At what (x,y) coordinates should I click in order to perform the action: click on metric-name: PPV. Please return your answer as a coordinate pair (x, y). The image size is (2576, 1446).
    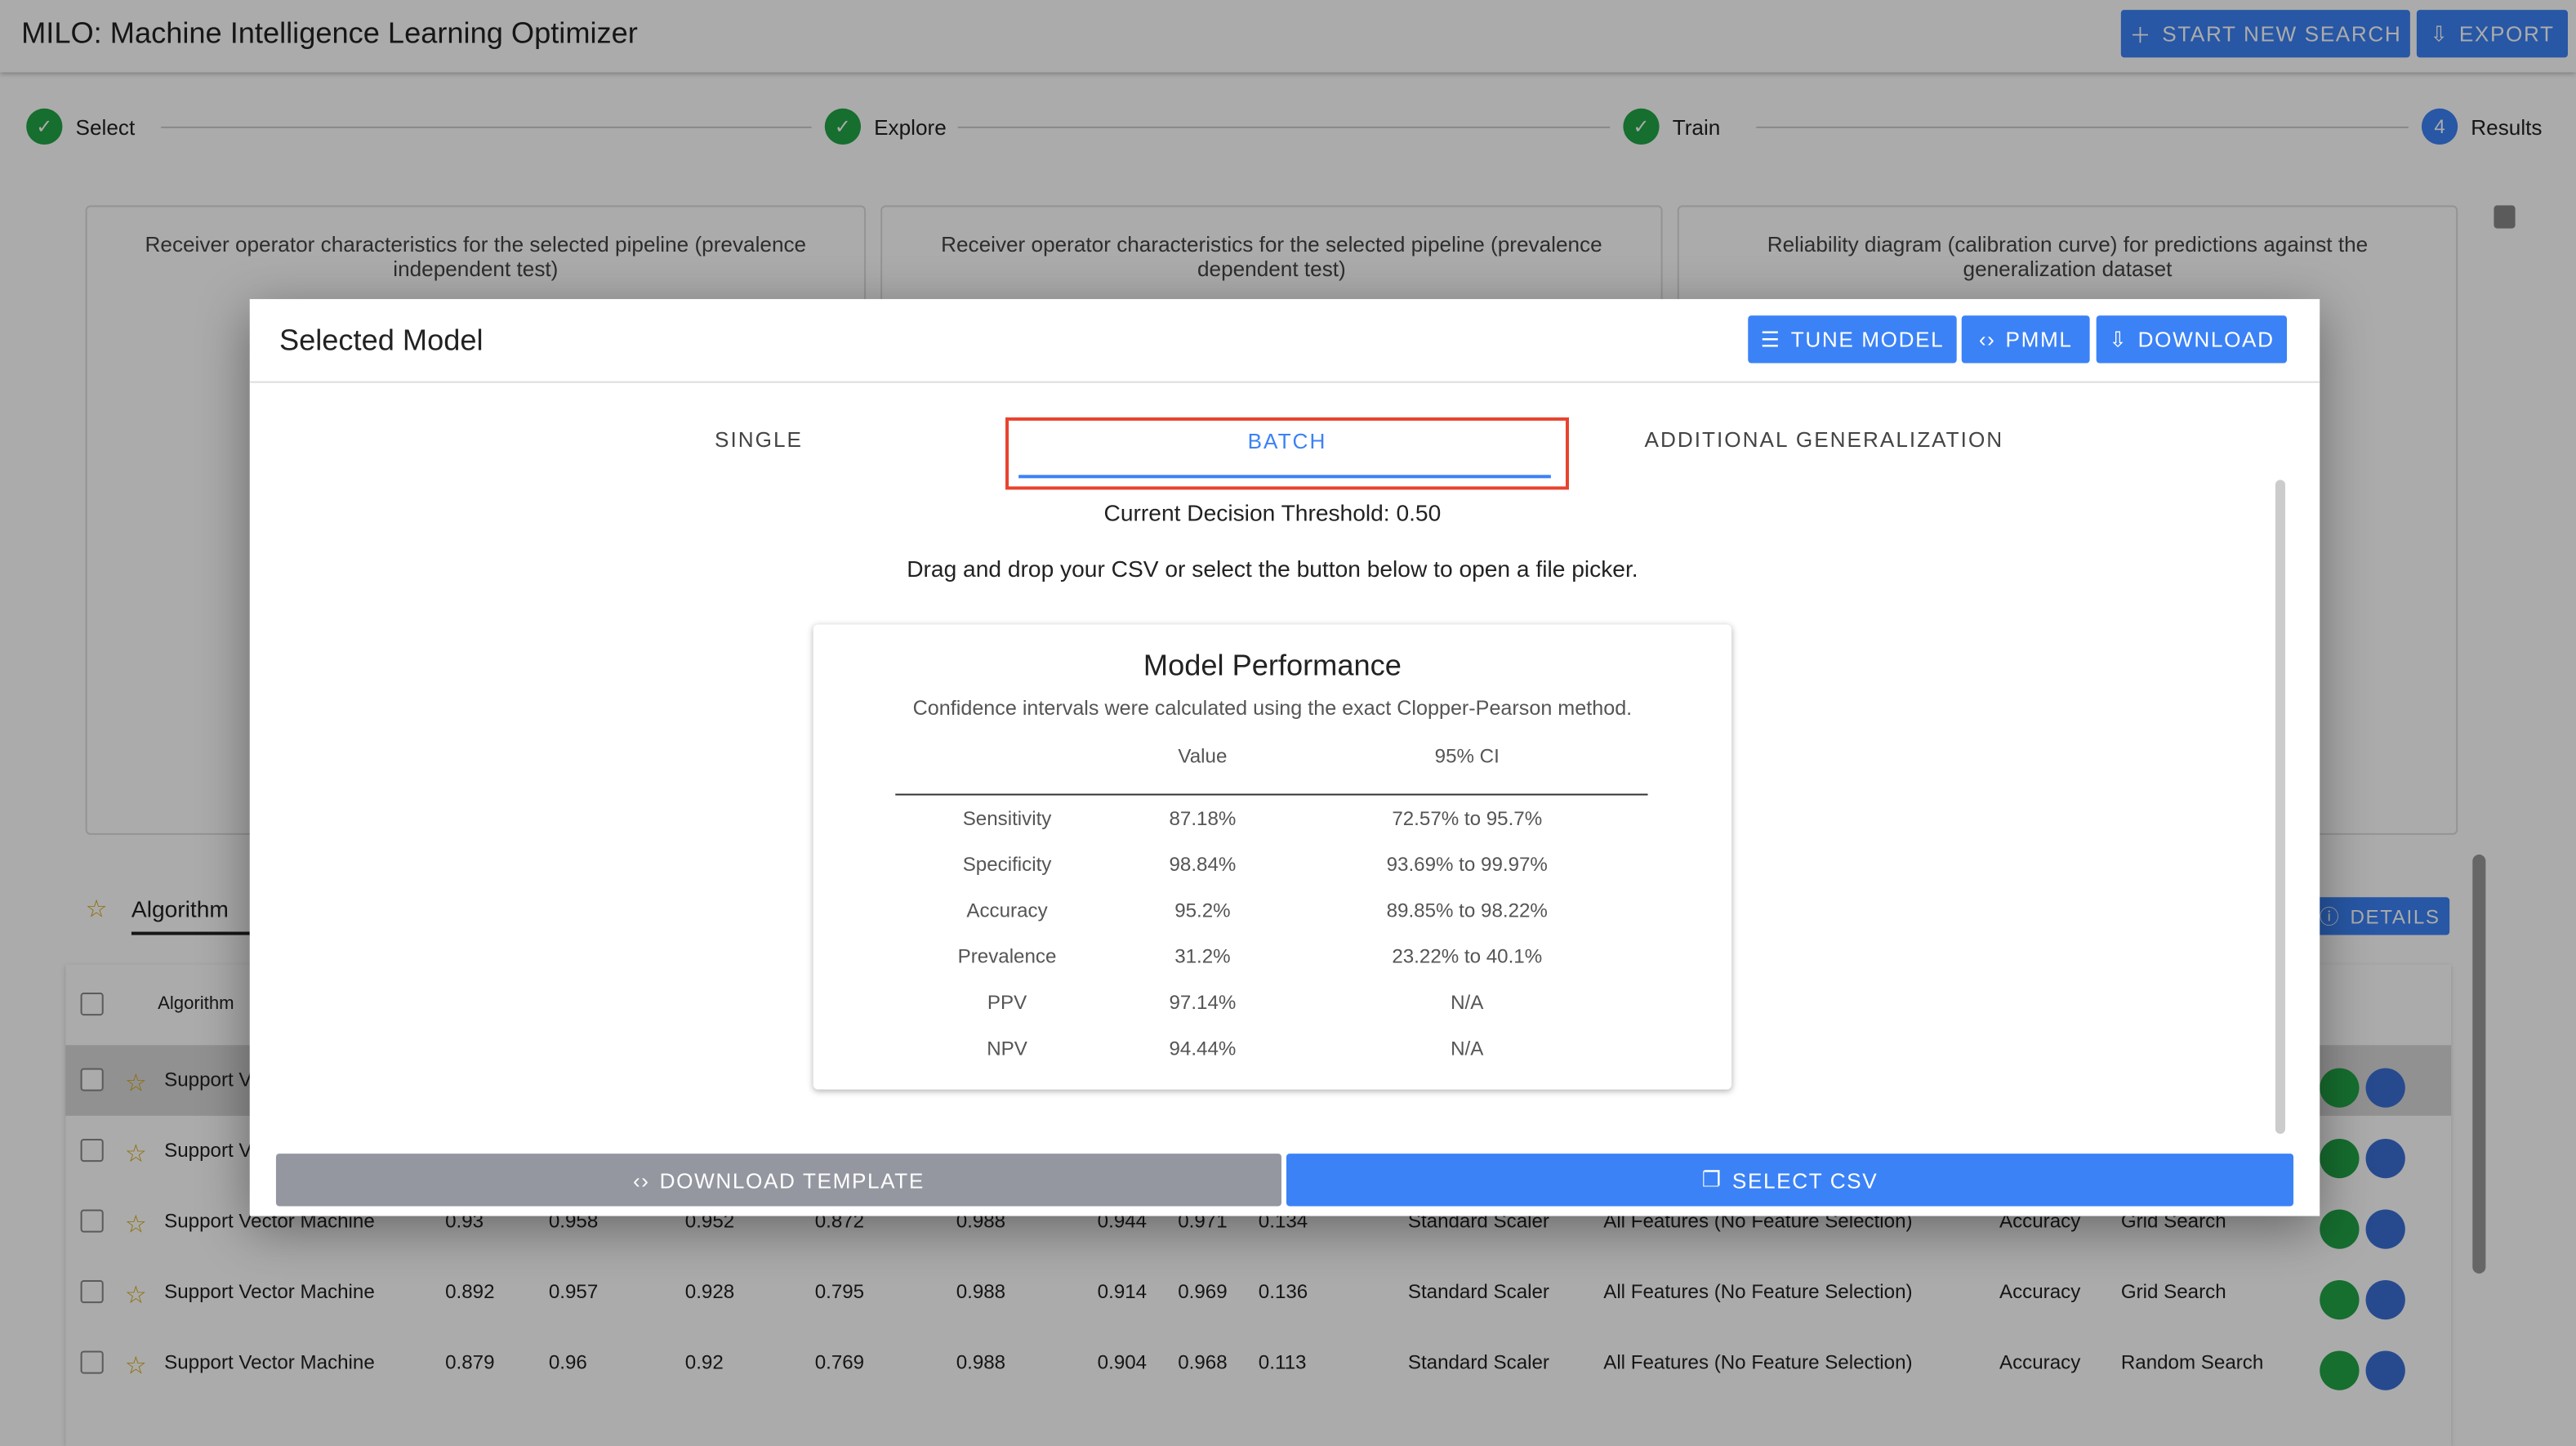
    Looking at the image, I should click on (1007, 1002).